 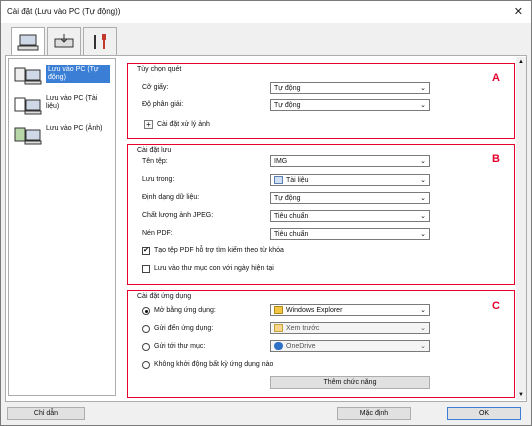 I want to click on save-document-icon, so click(x=28, y=106).